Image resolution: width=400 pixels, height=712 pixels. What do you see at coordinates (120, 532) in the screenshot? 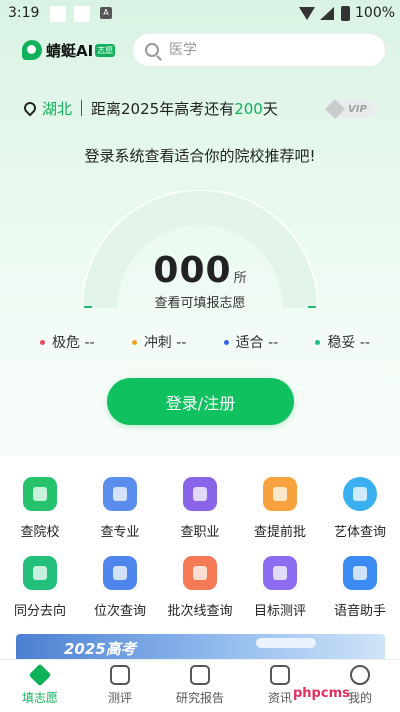
I see `tool-label: 查专业` at bounding box center [120, 532].